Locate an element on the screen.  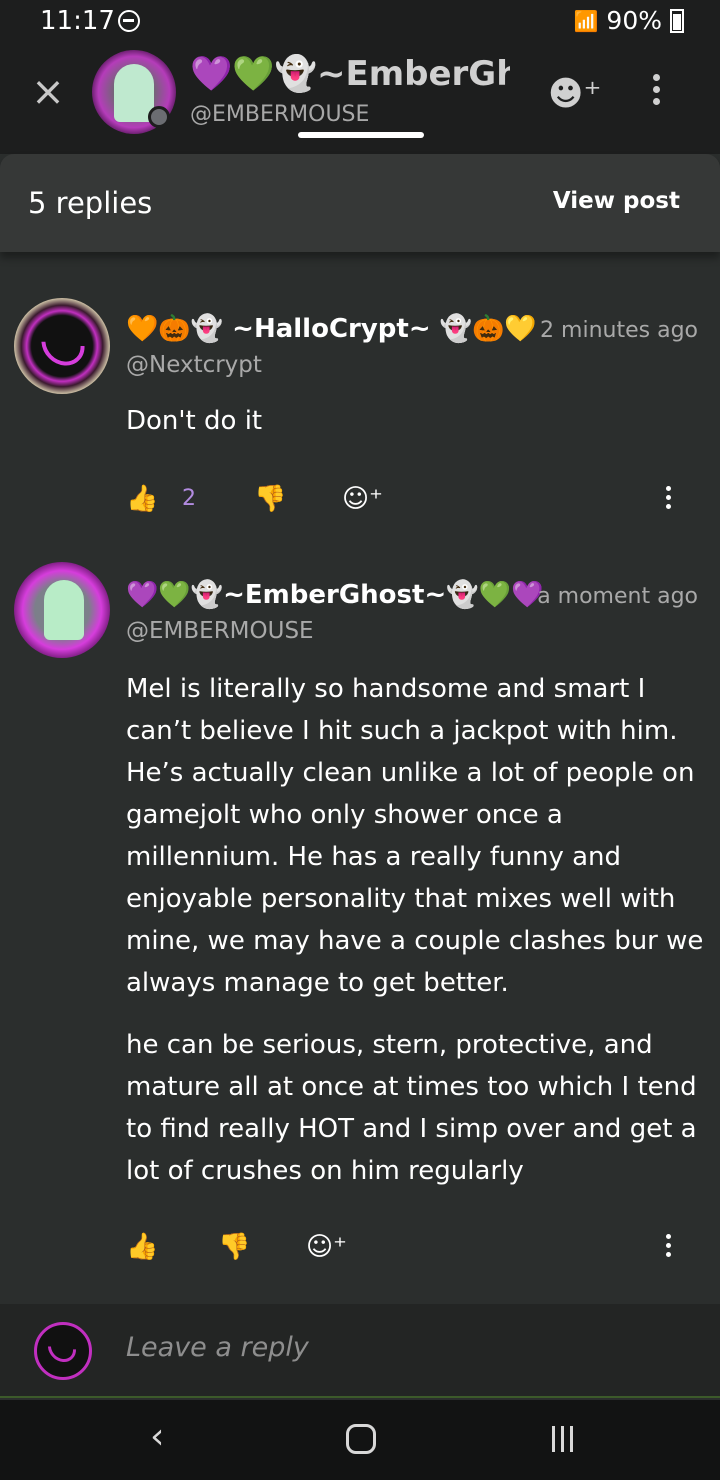
battery-icon is located at coordinates (677, 20).